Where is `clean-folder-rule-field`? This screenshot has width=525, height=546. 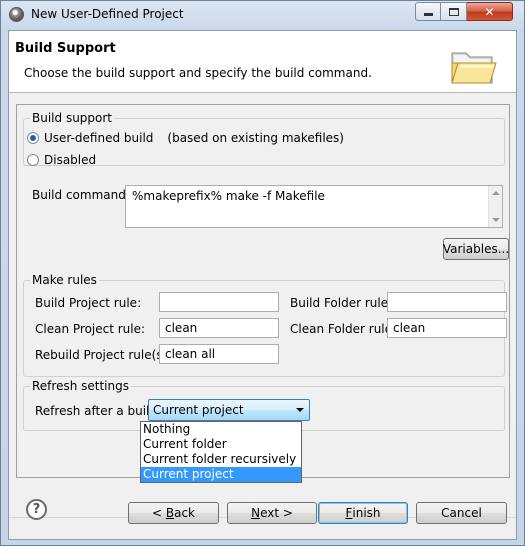
clean-folder-rule-field is located at coordinates (447, 328).